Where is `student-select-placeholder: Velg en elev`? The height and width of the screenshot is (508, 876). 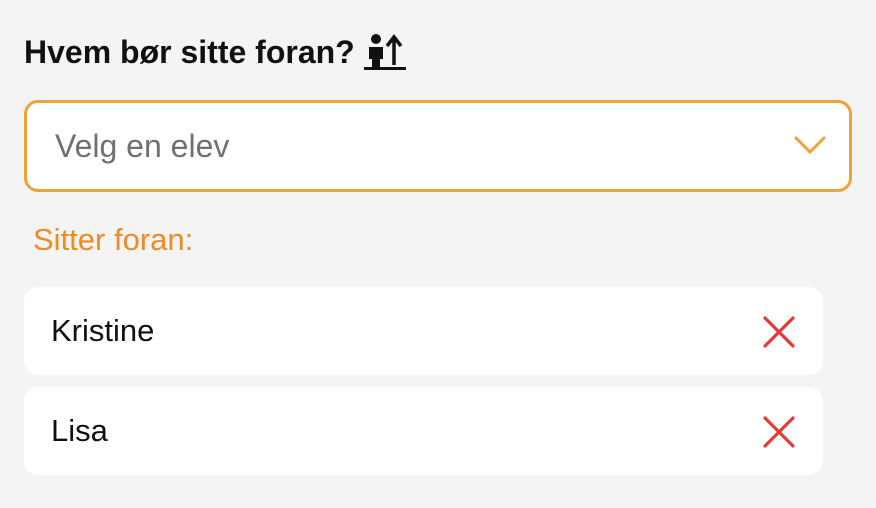 student-select-placeholder: Velg en elev is located at coordinates (142, 146).